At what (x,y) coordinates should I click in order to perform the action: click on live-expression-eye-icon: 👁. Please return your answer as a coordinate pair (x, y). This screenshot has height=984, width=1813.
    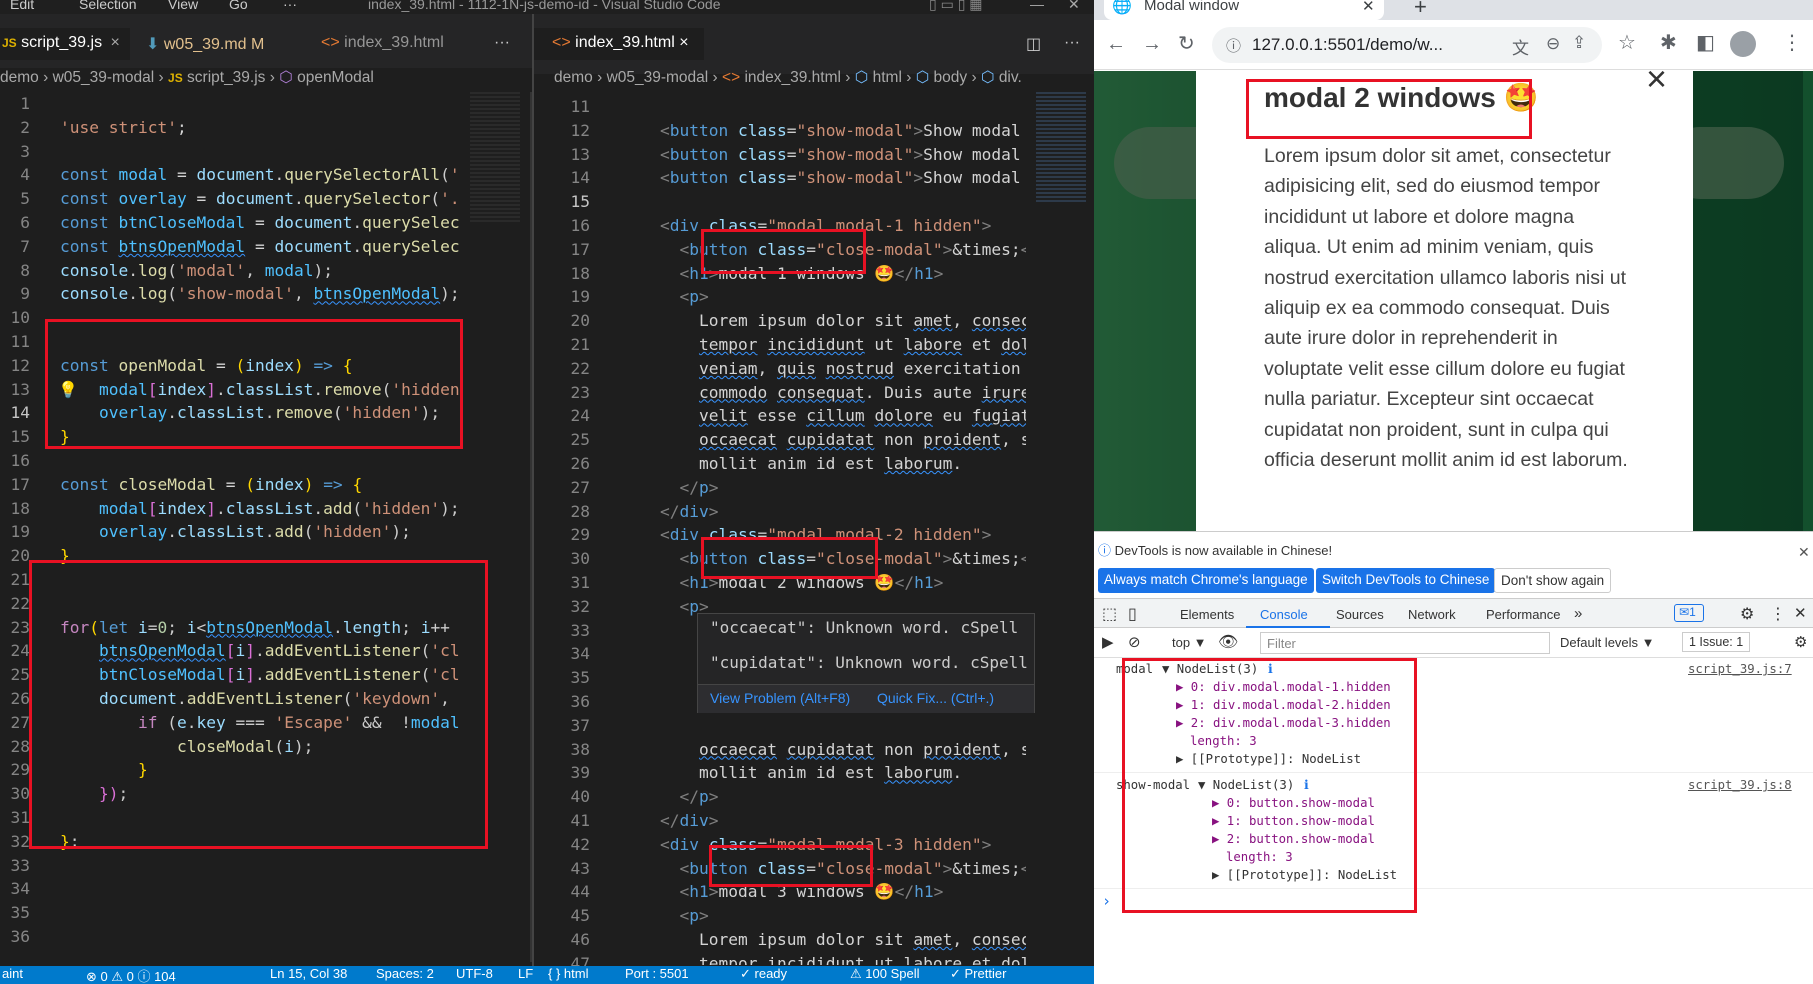
    Looking at the image, I should click on (1228, 642).